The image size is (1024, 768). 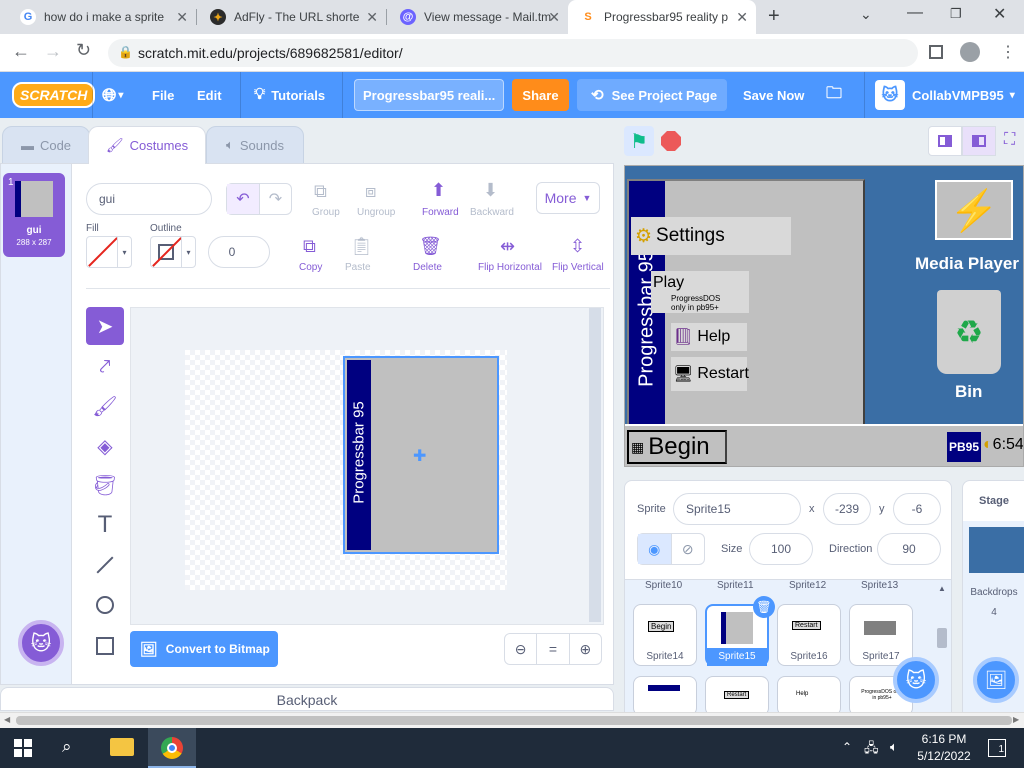 I want to click on normal-stage-button, so click(x=979, y=141).